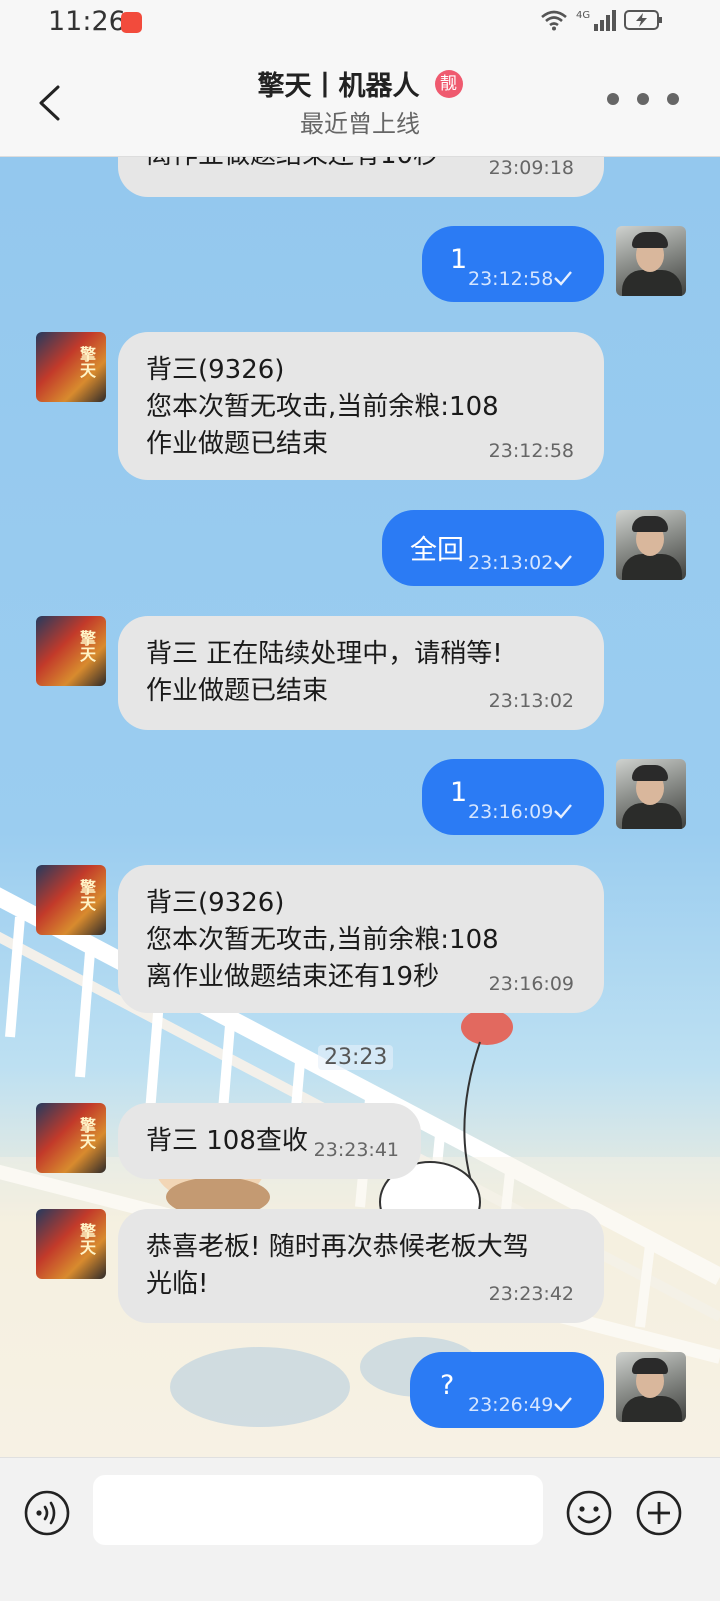 This screenshot has height=1601, width=720. I want to click on message-text: 全回, so click(437, 550).